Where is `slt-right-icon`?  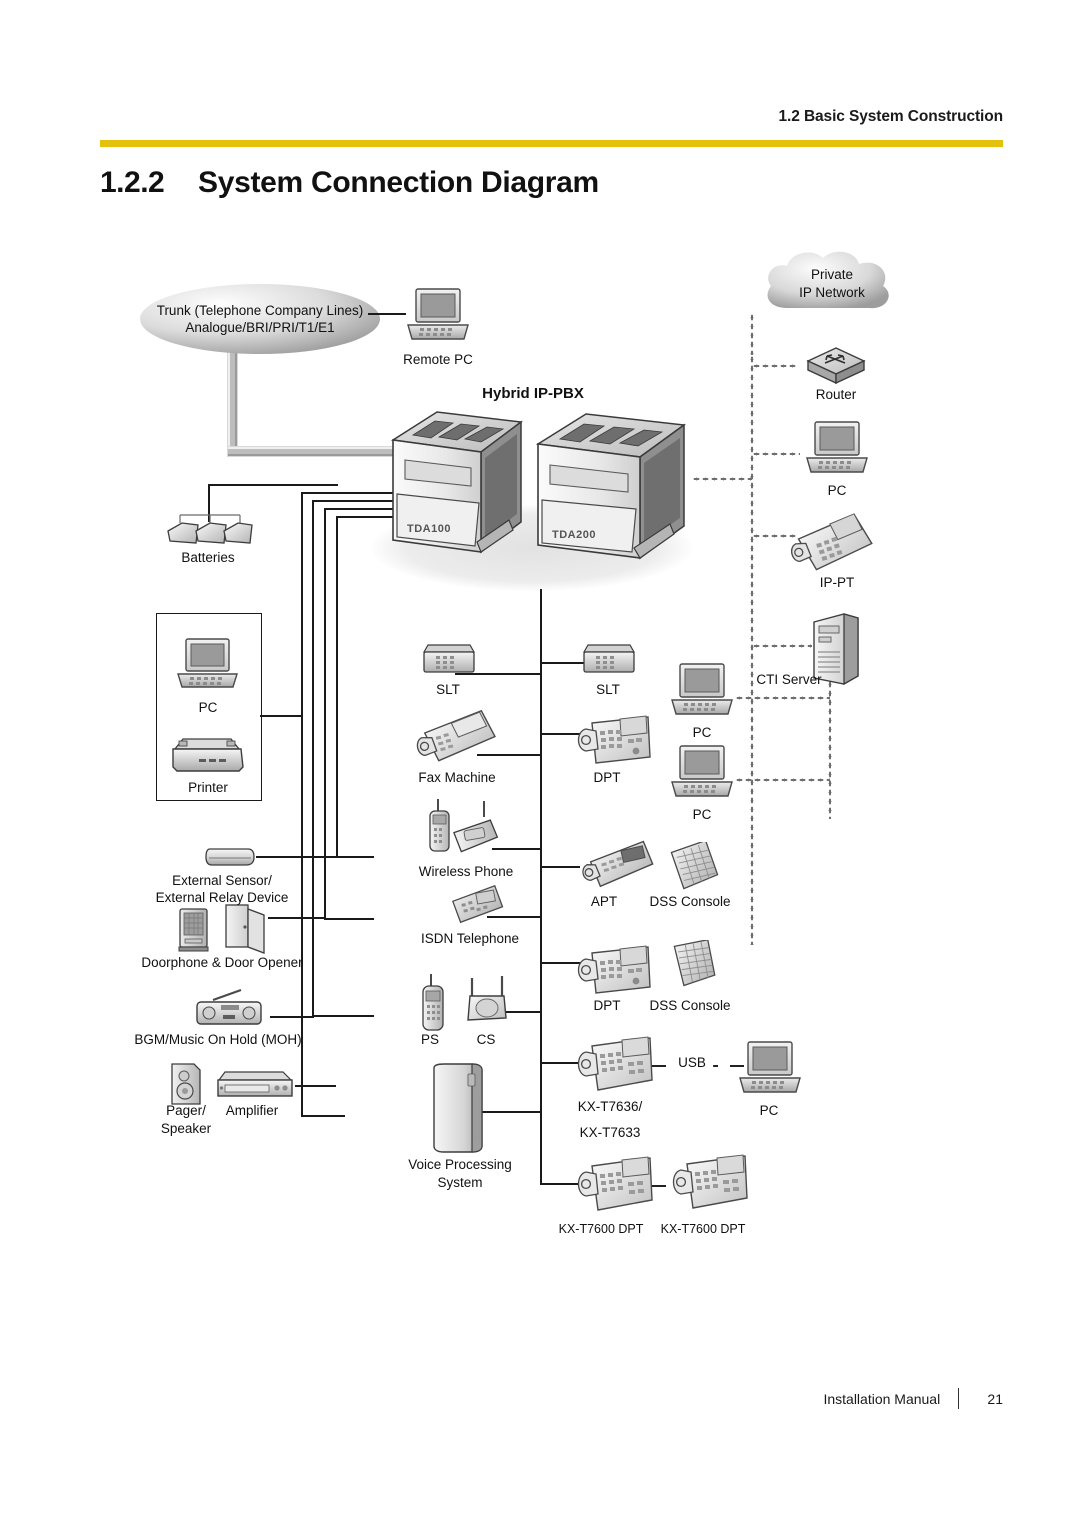 slt-right-icon is located at coordinates (609, 660).